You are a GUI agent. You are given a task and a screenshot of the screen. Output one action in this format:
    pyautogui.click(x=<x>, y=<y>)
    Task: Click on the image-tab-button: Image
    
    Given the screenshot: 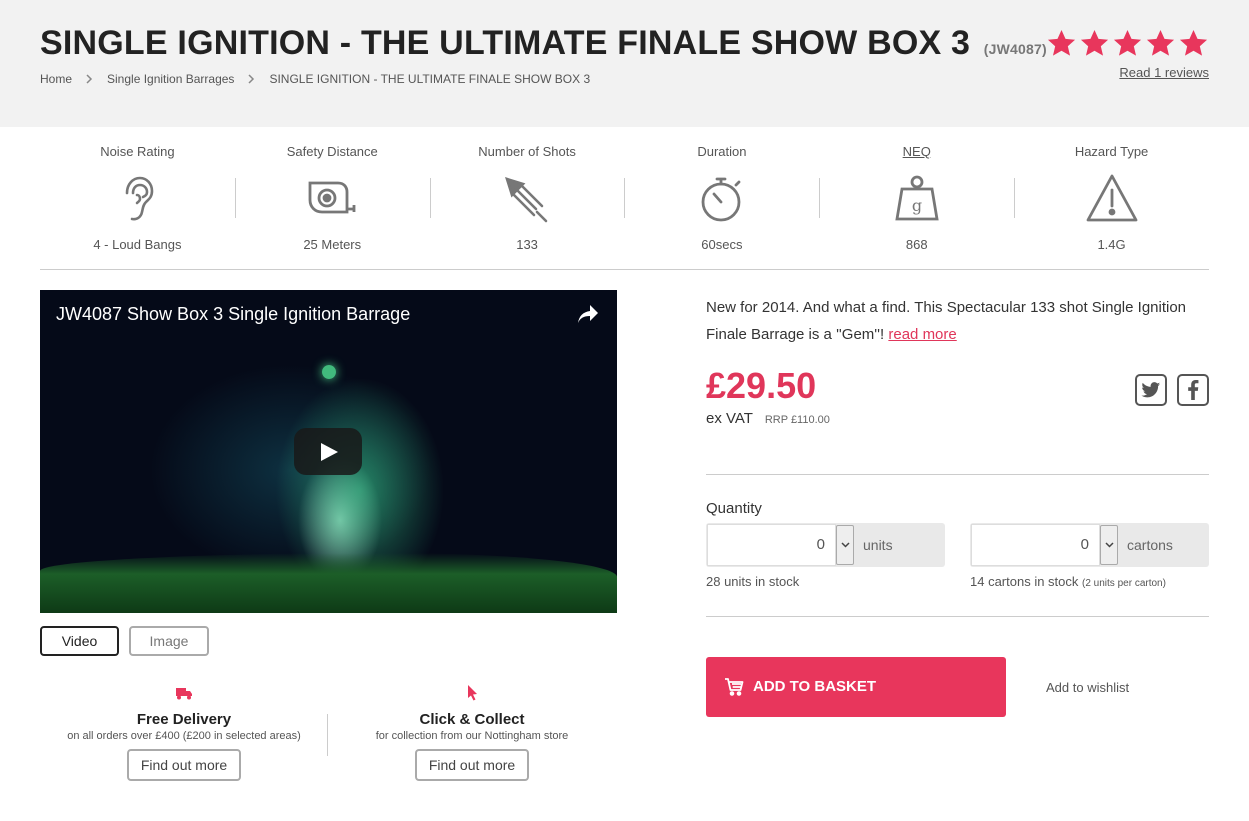 What is the action you would take?
    pyautogui.click(x=169, y=641)
    